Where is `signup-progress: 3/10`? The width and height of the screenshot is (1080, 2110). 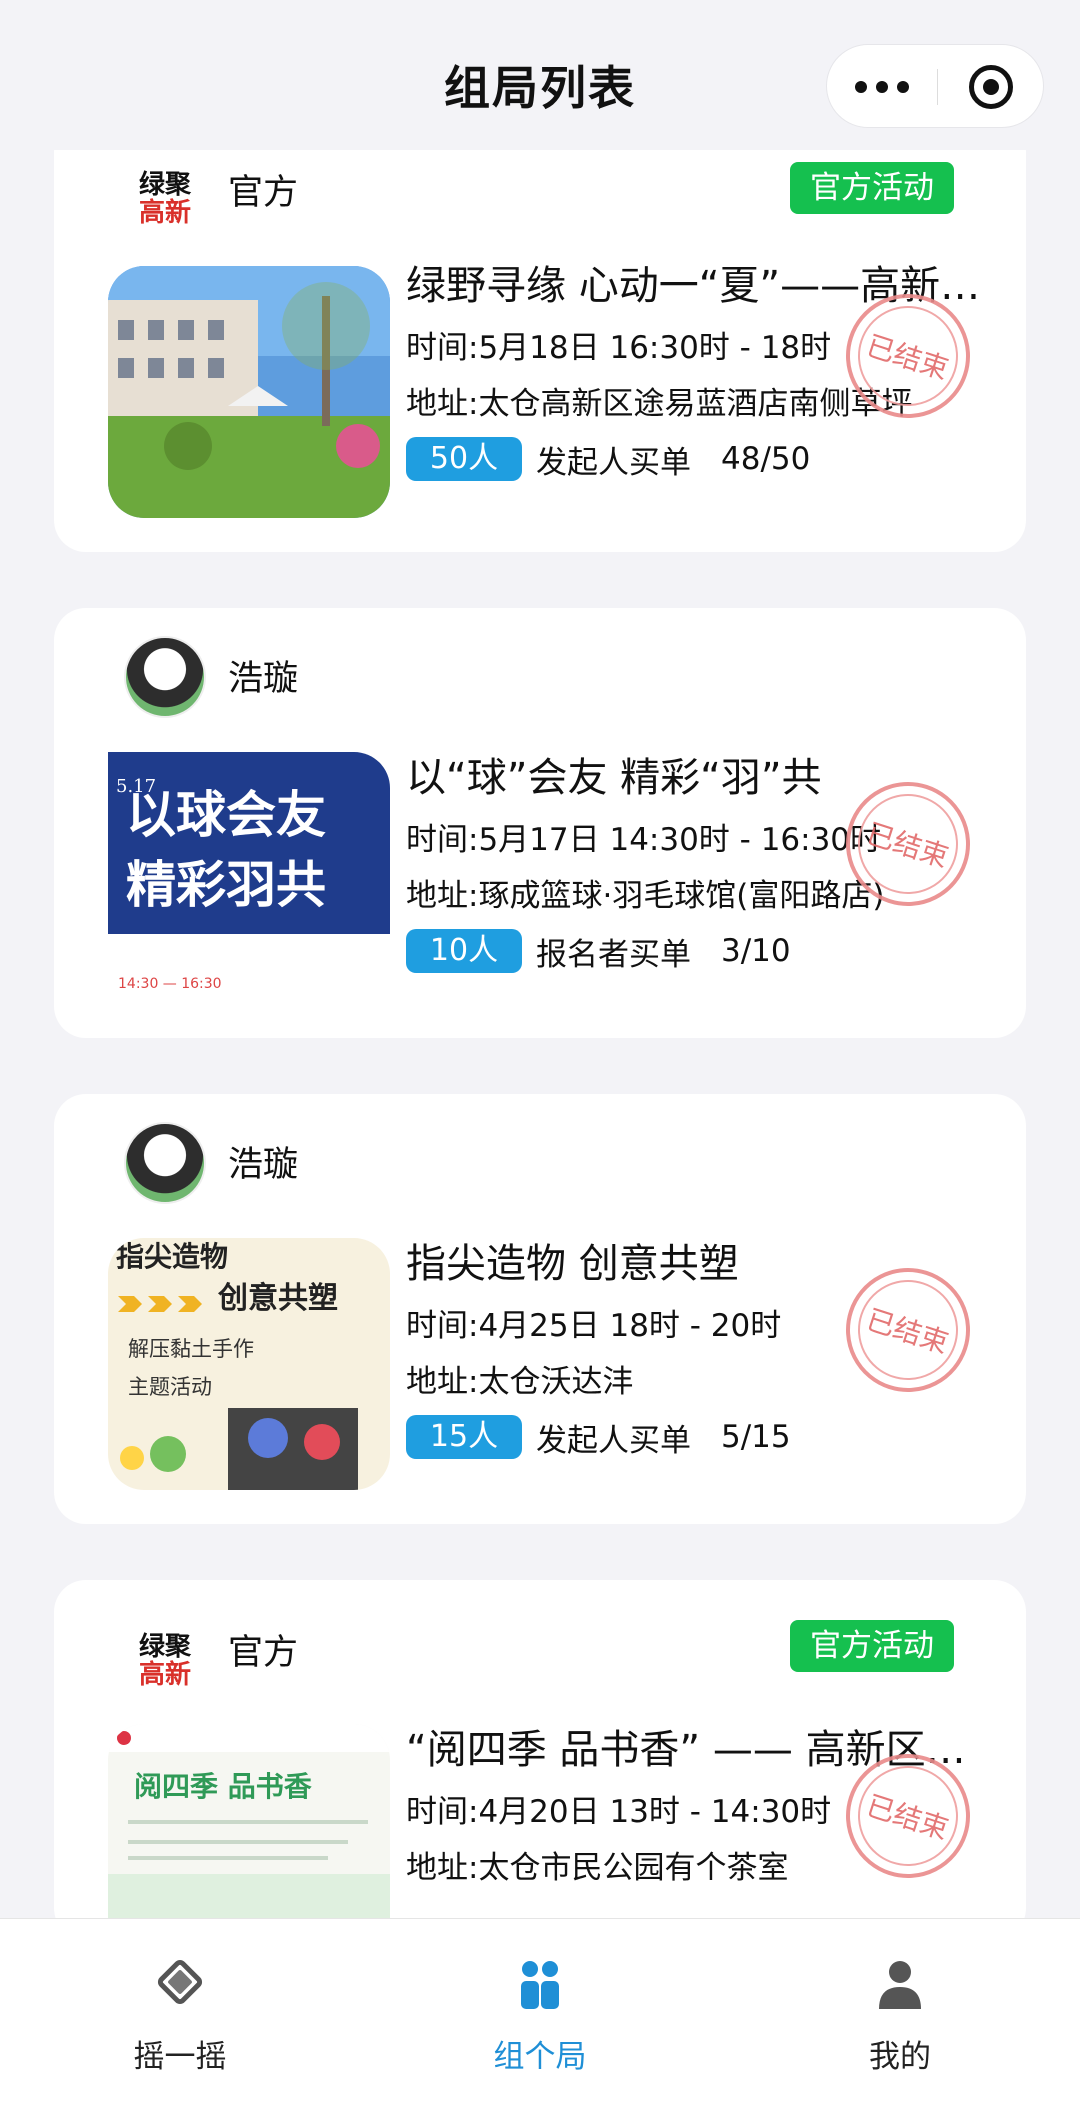 signup-progress: 3/10 is located at coordinates (756, 951).